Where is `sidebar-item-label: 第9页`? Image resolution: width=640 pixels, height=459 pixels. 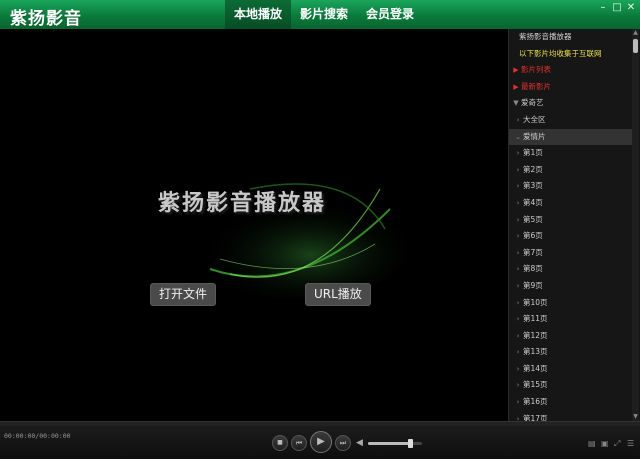 sidebar-item-label: 第9页 is located at coordinates (533, 285).